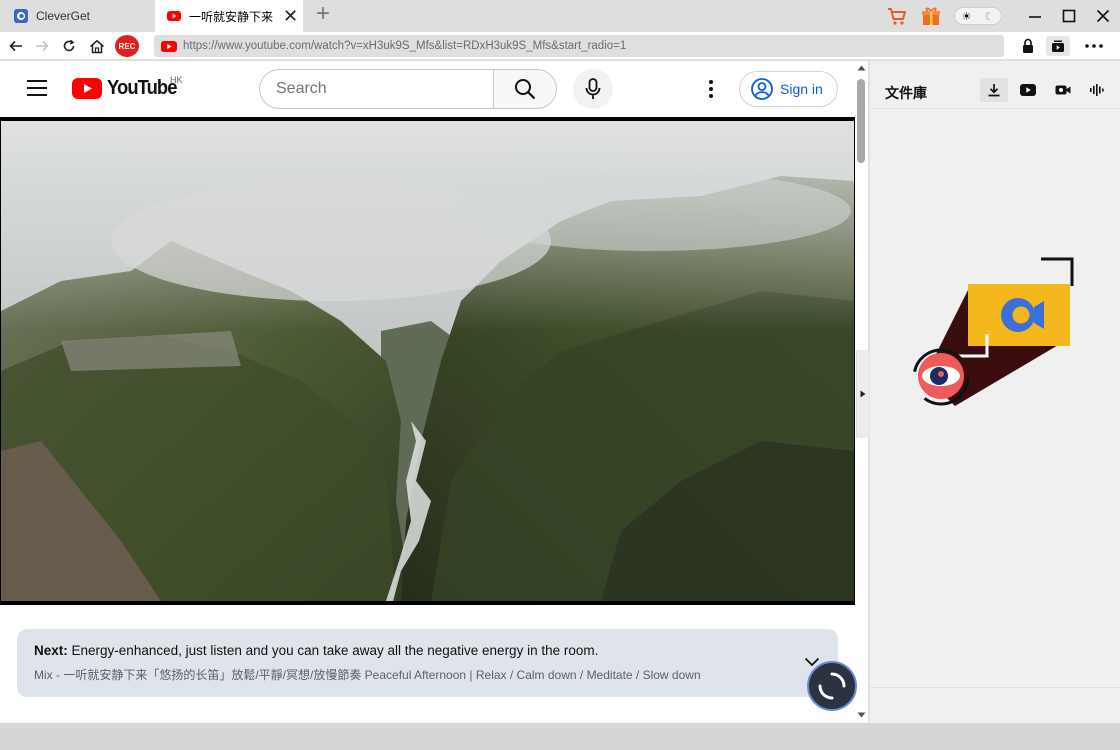 The image size is (1120, 750). I want to click on forward-arrow-icon, so click(42, 46).